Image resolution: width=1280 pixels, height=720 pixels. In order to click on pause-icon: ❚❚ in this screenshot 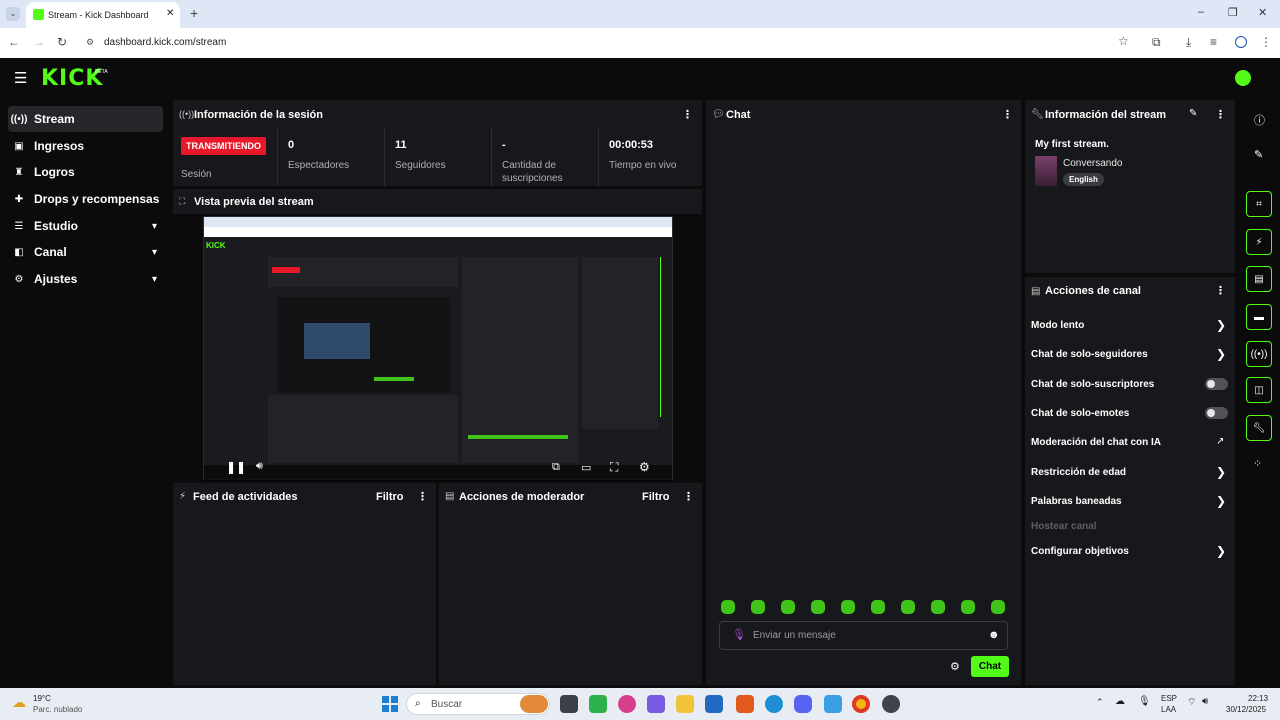, I will do `click(236, 467)`.